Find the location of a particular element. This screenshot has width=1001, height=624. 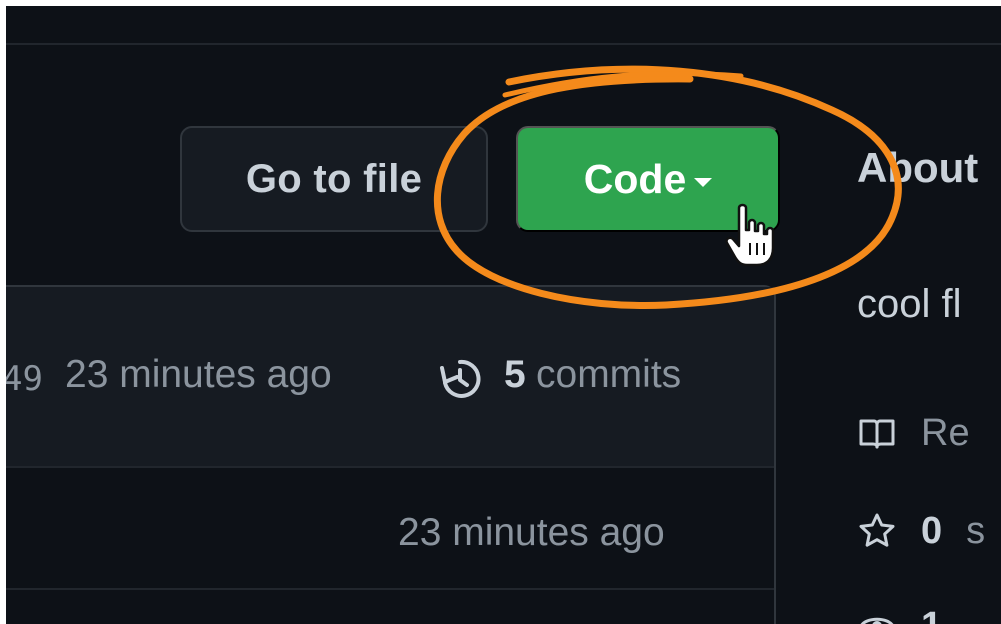

code-label: Code is located at coordinates (635, 178).